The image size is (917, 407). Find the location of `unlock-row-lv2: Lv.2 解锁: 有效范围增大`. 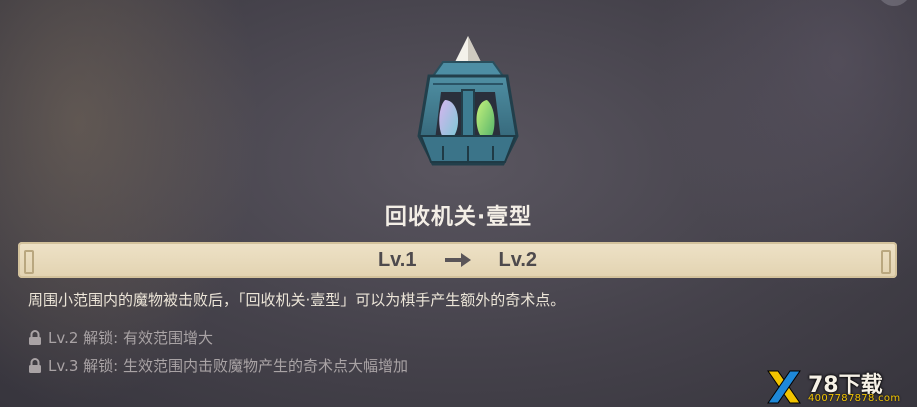

unlock-row-lv2: Lv.2 解锁: 有效范围增大 is located at coordinates (120, 337).